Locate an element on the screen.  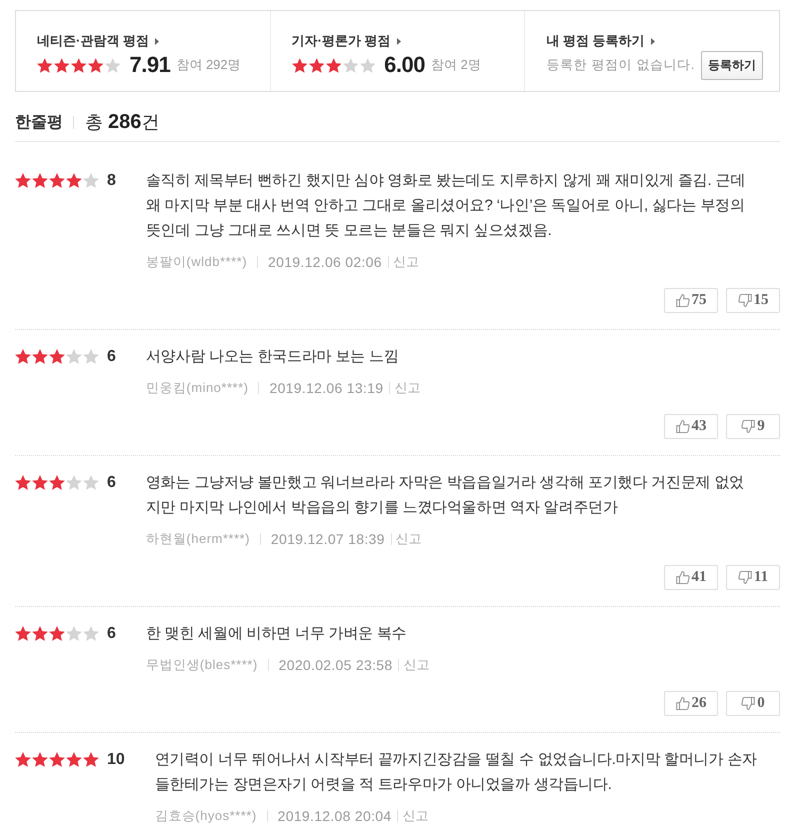
my-rating-link: 내 평점 등록하기 is located at coordinates (600, 41).